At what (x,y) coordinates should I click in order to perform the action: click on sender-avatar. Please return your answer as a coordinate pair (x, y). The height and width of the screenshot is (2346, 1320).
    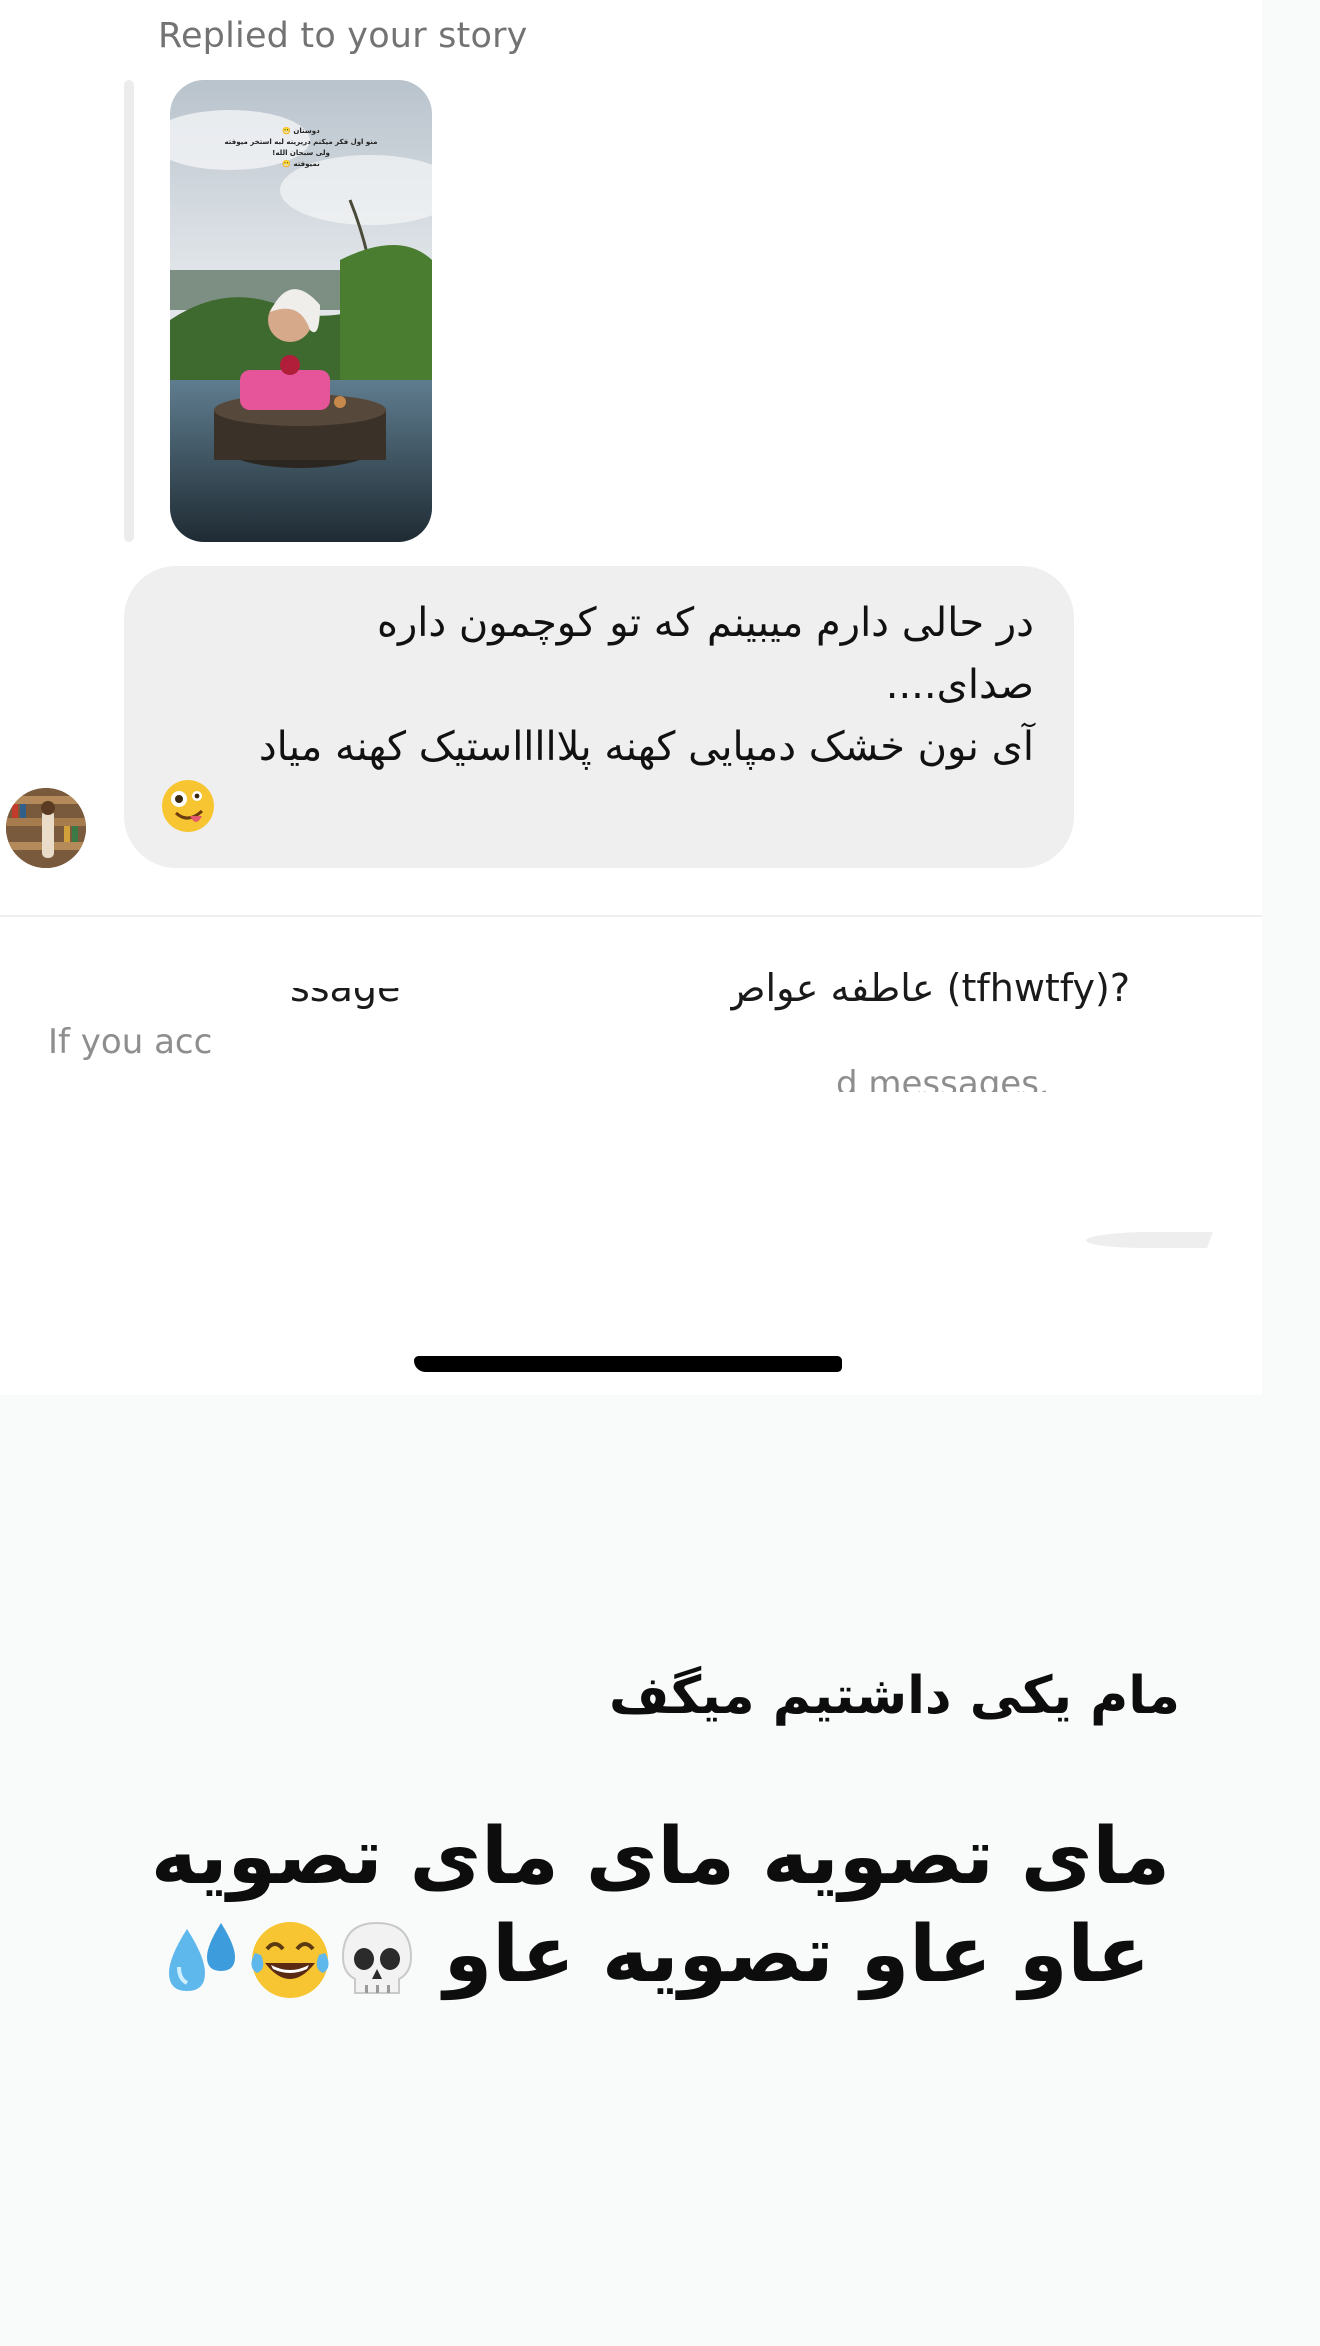
    Looking at the image, I should click on (46, 828).